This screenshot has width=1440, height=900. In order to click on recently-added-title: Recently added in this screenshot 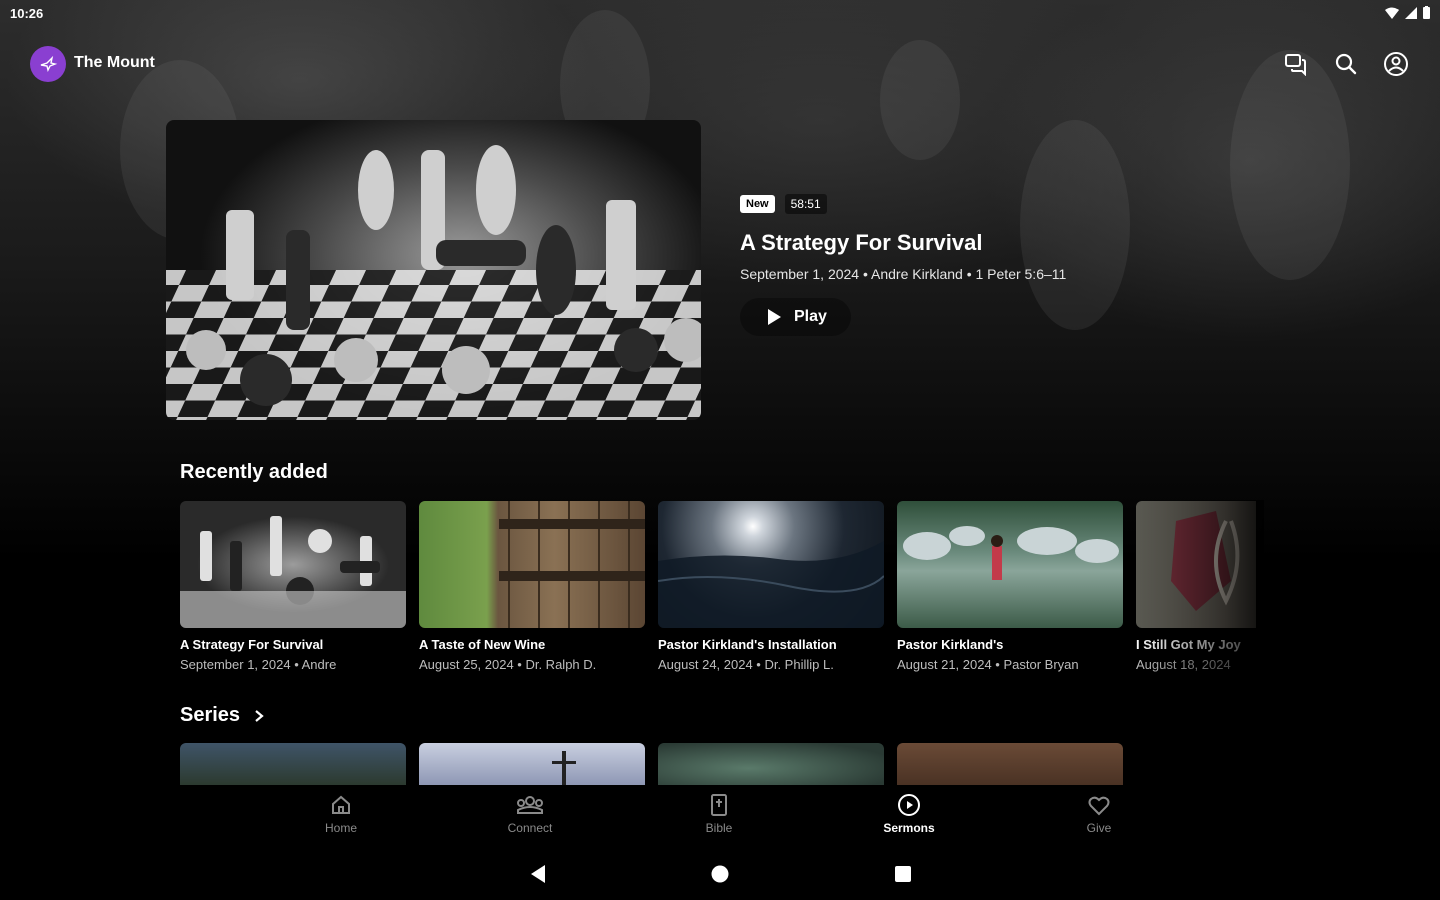, I will do `click(254, 472)`.